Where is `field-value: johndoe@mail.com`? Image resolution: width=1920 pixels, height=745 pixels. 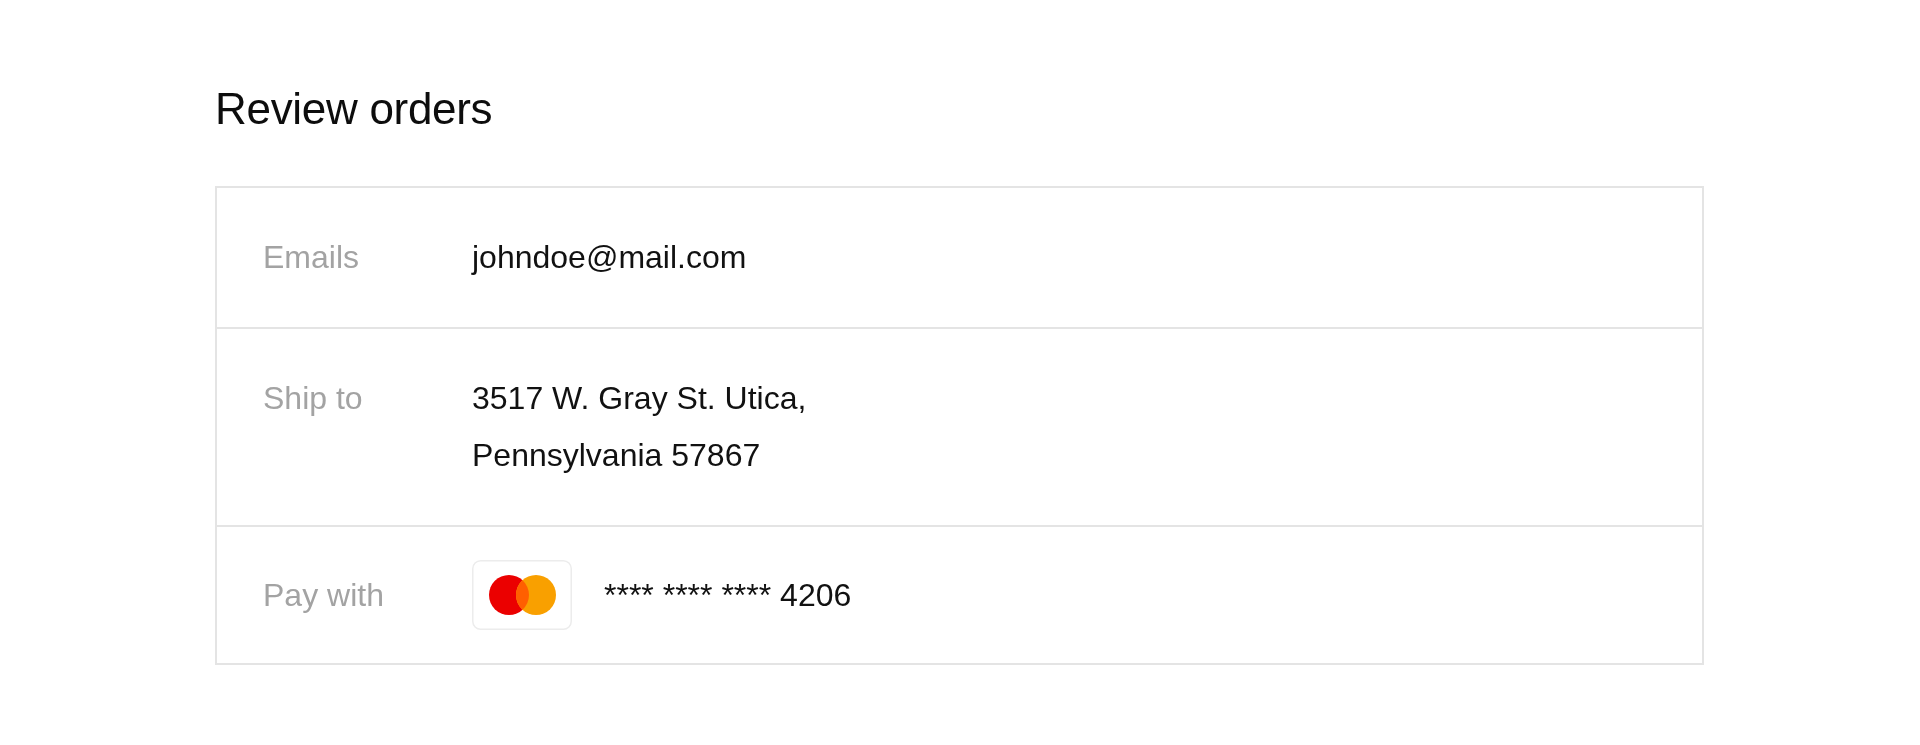 field-value: johndoe@mail.com is located at coordinates (609, 257).